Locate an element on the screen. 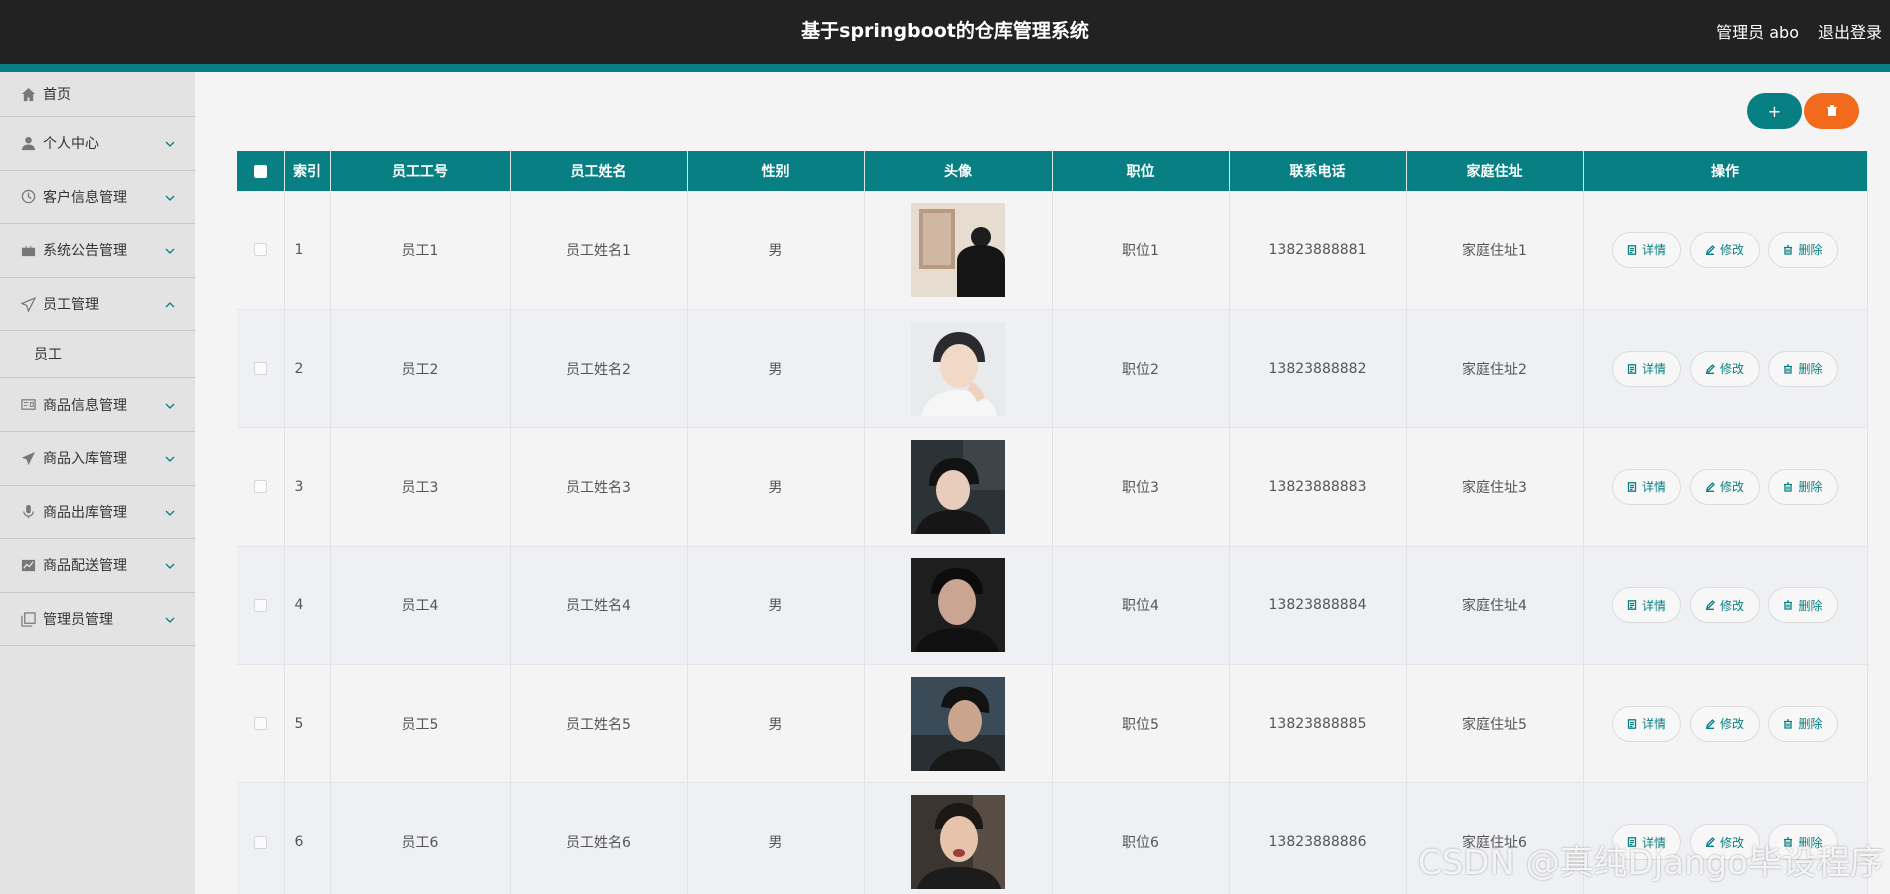 Image resolution: width=1890 pixels, height=894 pixels. sidebar-item-stock-out: 商品出库管理 is located at coordinates (97, 513).